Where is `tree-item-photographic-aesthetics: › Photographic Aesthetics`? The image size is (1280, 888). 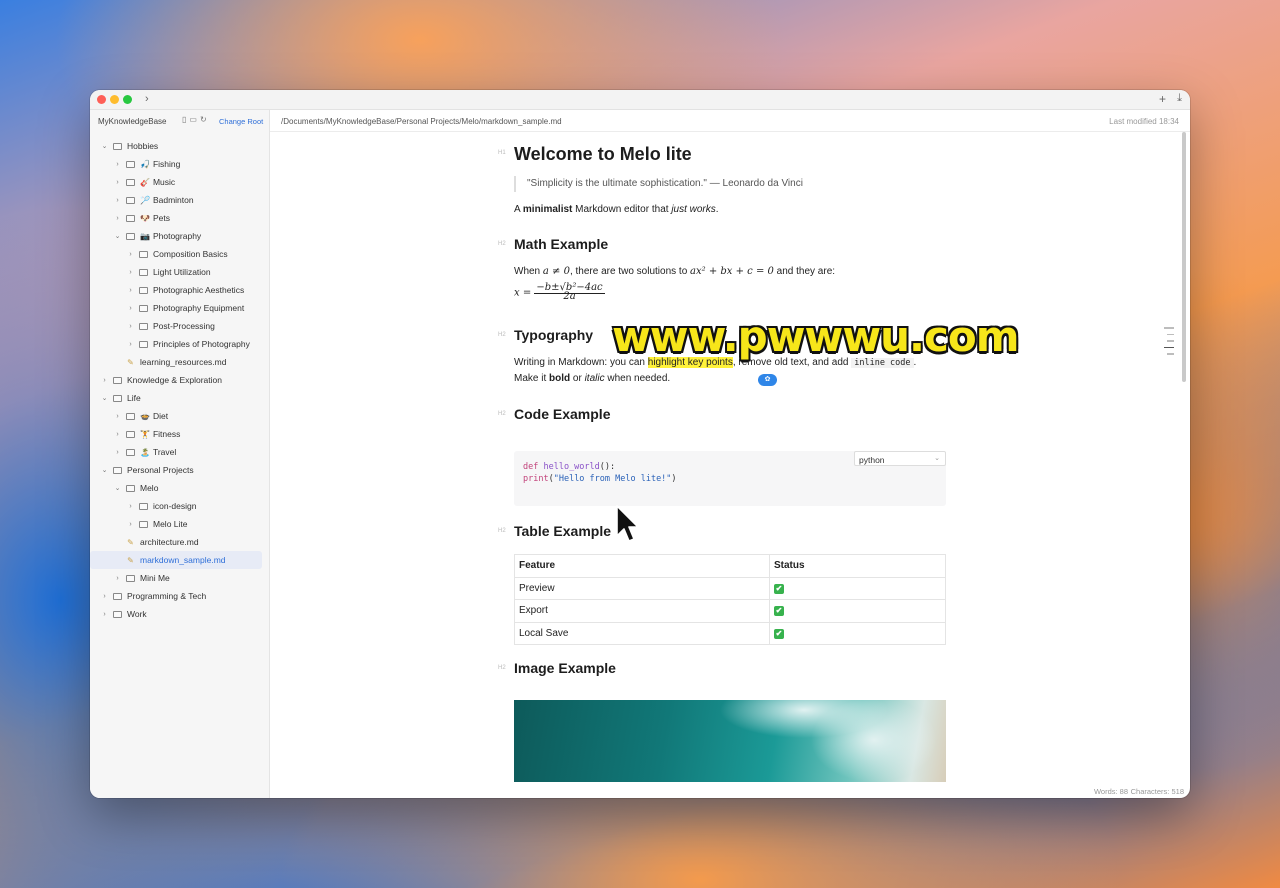
tree-item-photographic-aesthetics: › Photographic Aesthetics is located at coordinates (180, 290).